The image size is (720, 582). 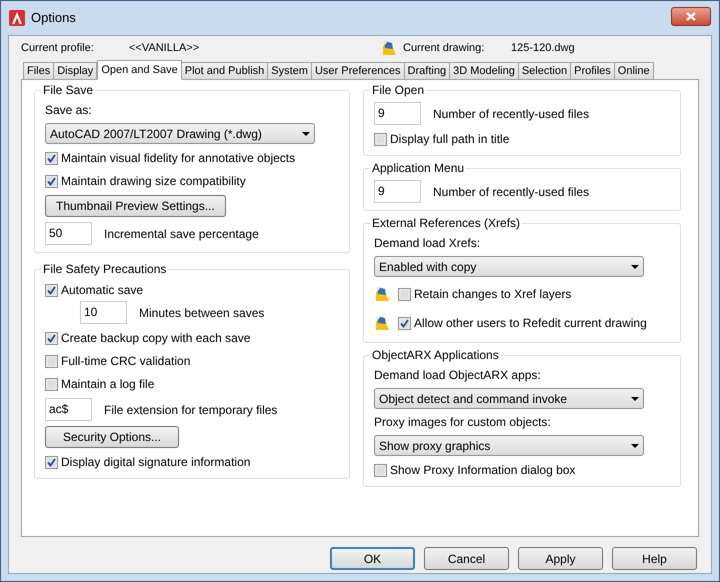 I want to click on close-button, so click(x=691, y=16).